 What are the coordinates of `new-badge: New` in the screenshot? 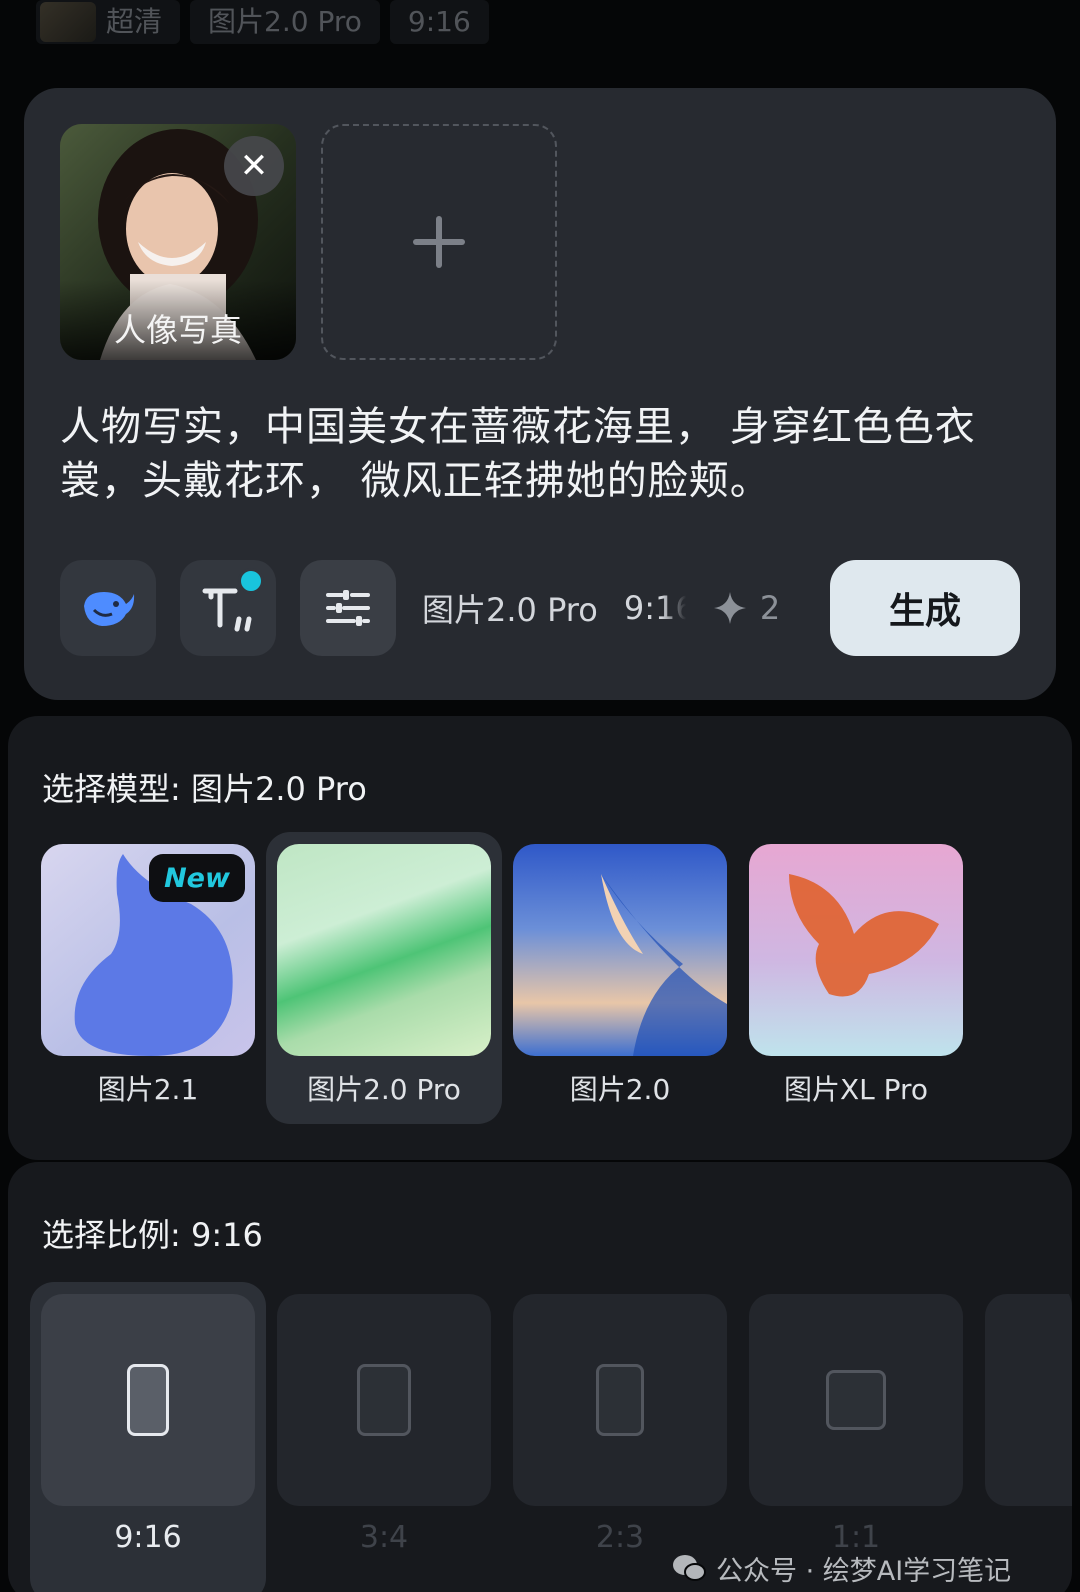 It's located at (197, 878).